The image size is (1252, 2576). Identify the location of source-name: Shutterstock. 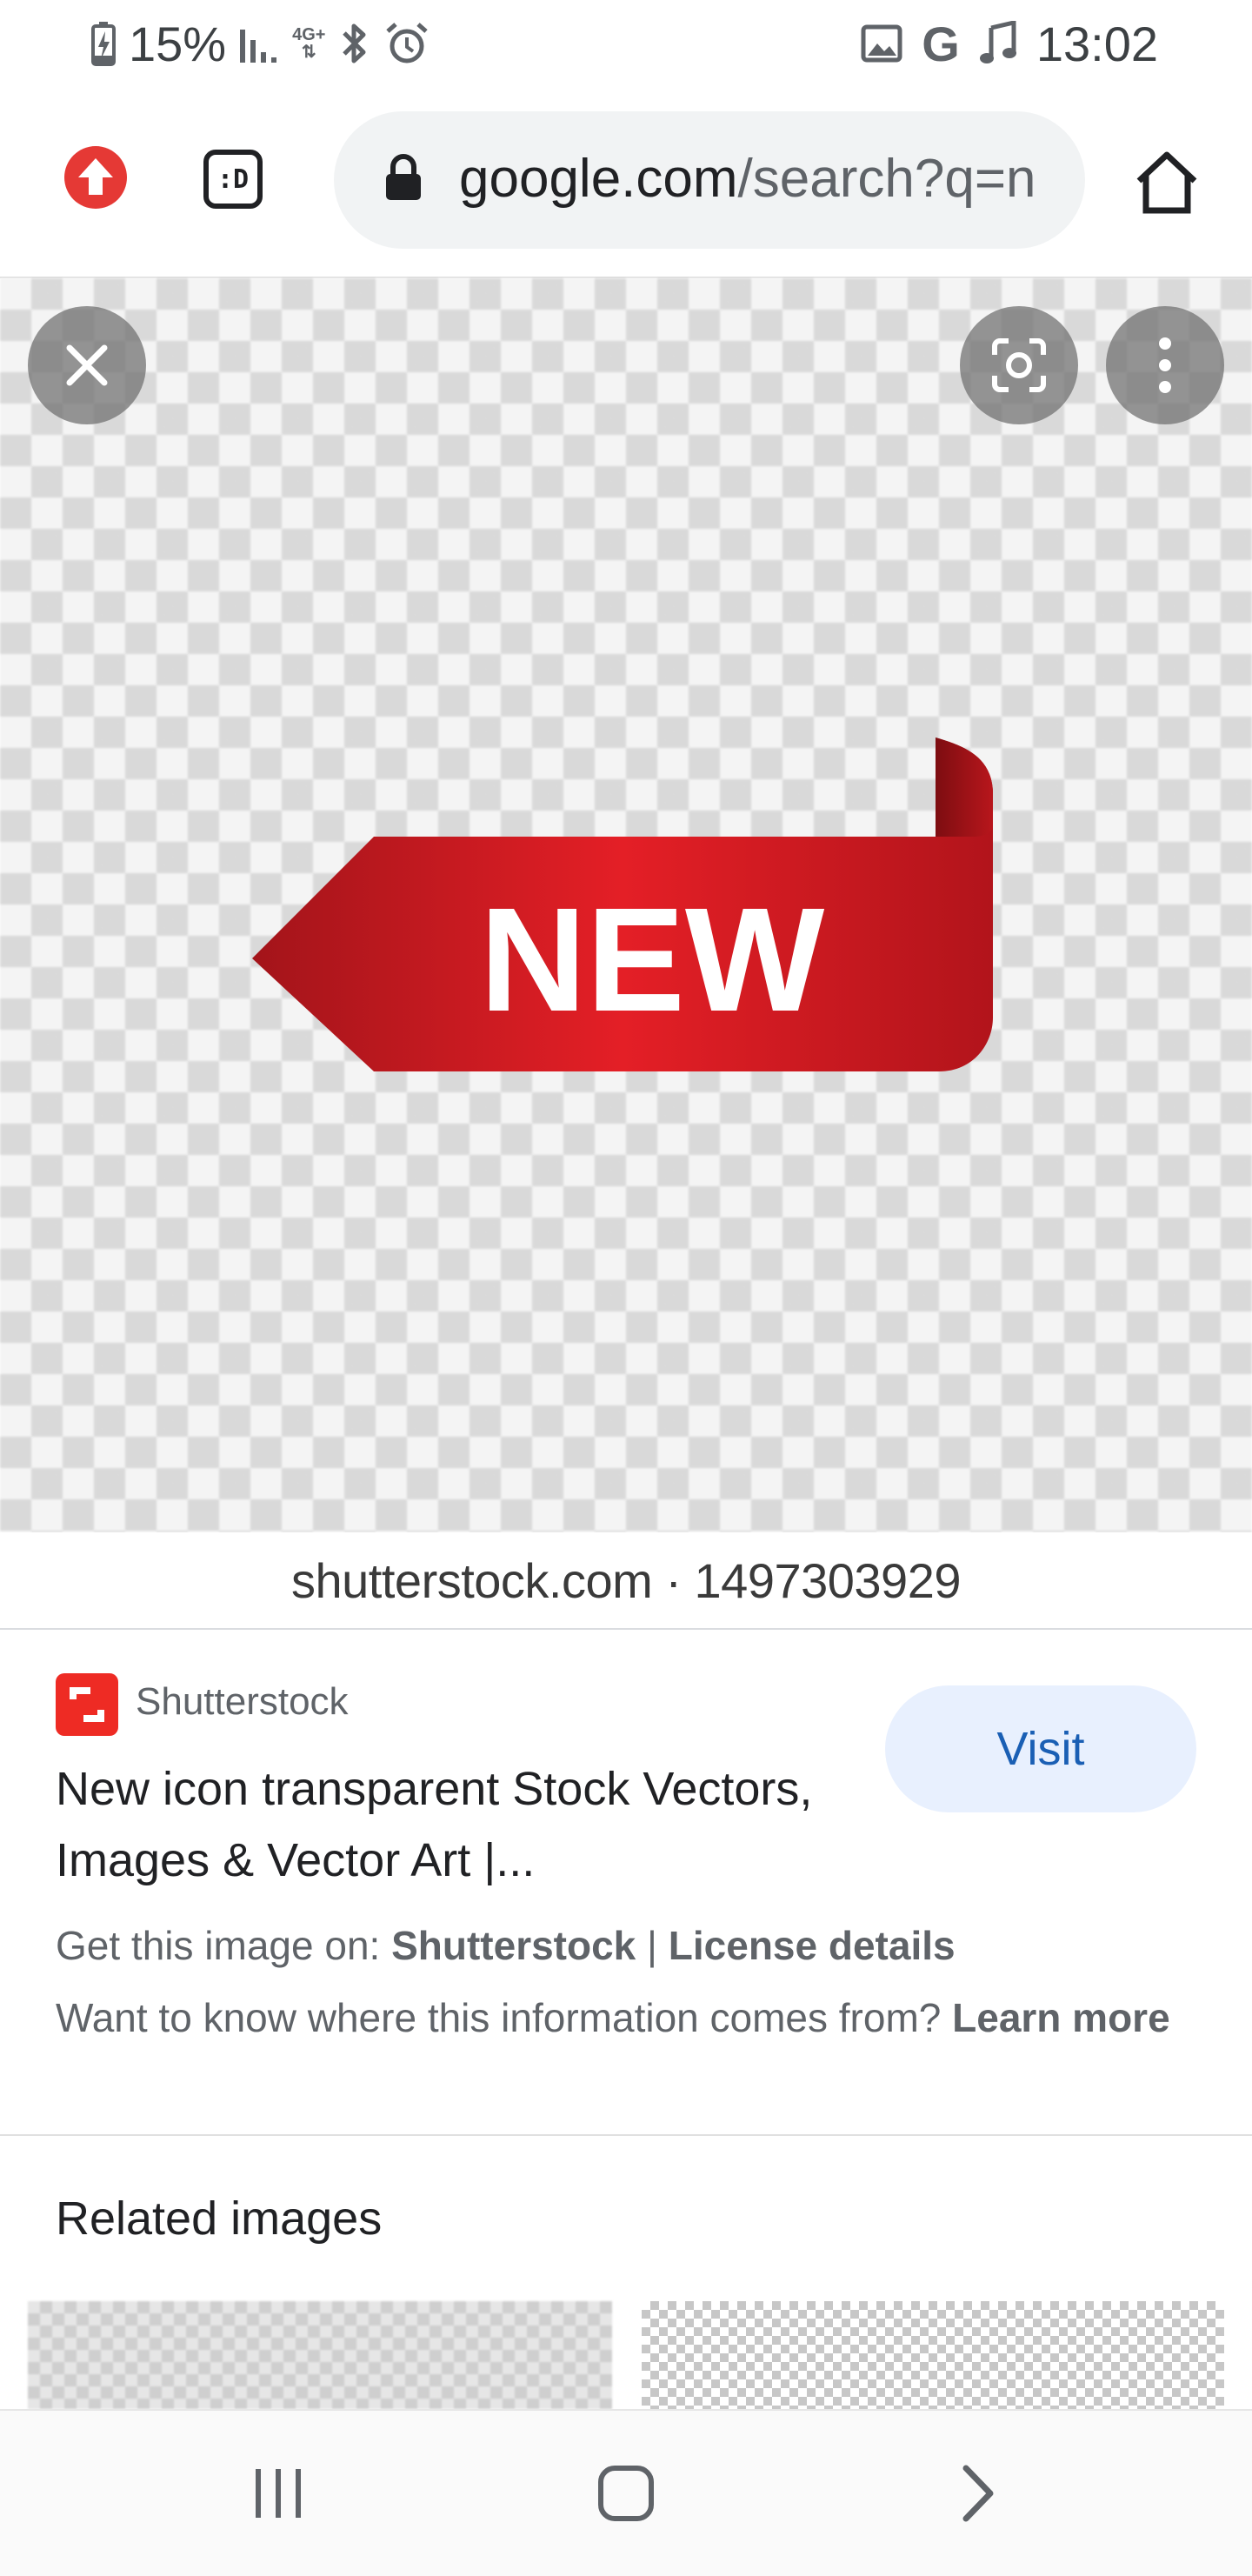
(242, 1701).